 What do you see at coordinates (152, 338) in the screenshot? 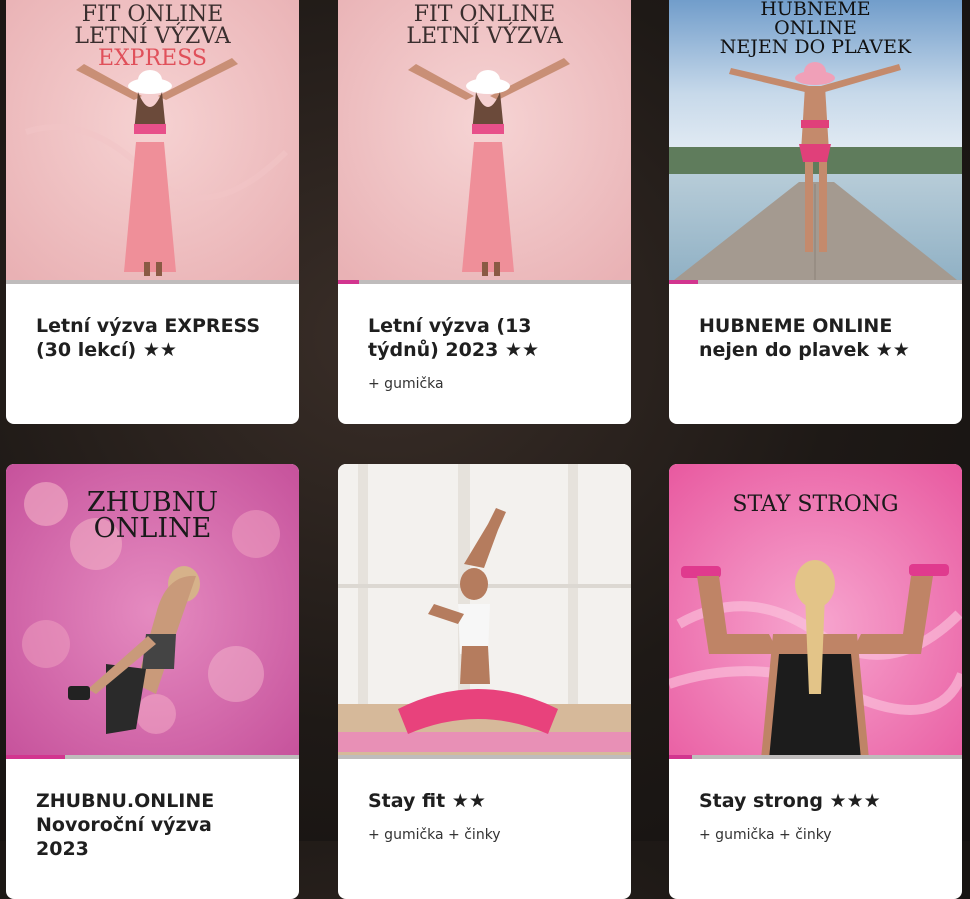
I see `course-title: Letní výzva EXPRESS (30 lekcí) ★★` at bounding box center [152, 338].